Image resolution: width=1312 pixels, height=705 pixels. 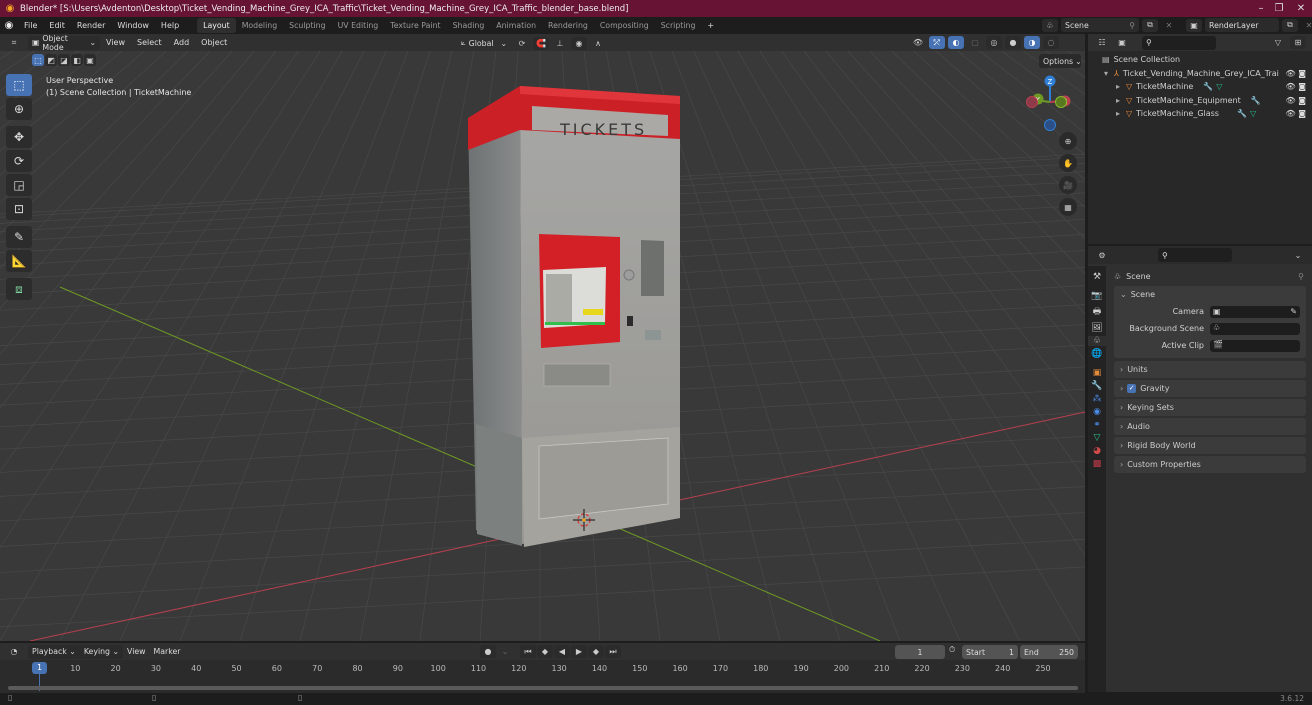 I want to click on end-frame-field: End 250, so click(x=1049, y=652).